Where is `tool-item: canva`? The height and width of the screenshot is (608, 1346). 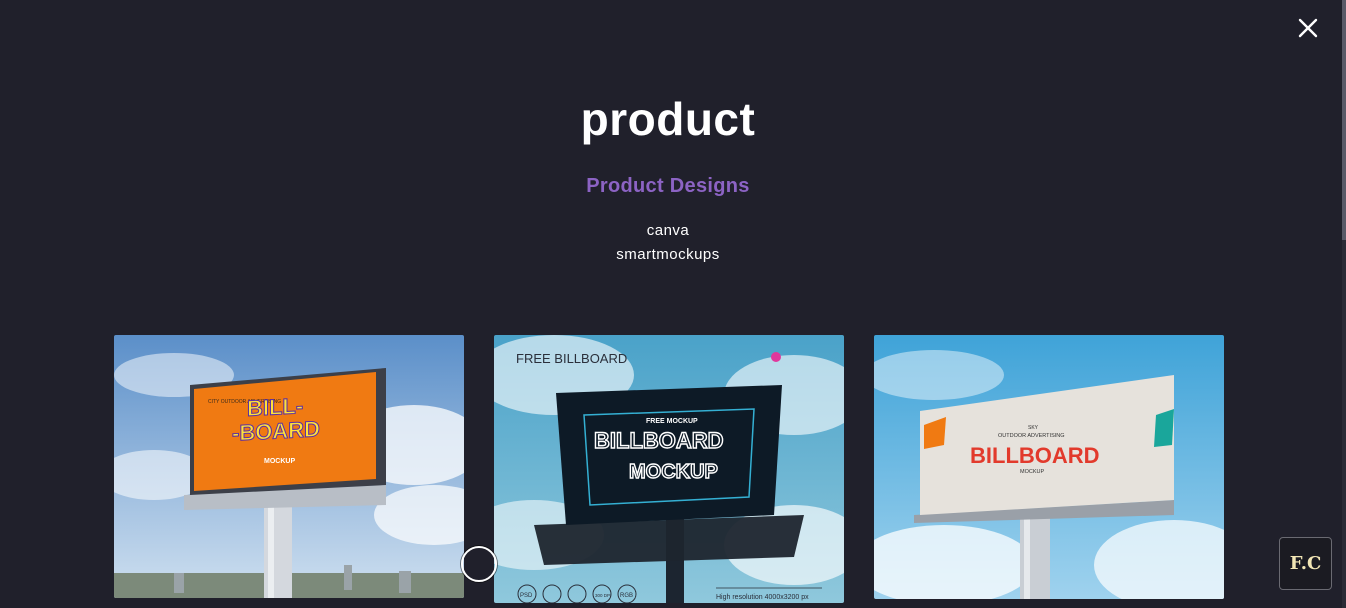 tool-item: canva is located at coordinates (668, 230).